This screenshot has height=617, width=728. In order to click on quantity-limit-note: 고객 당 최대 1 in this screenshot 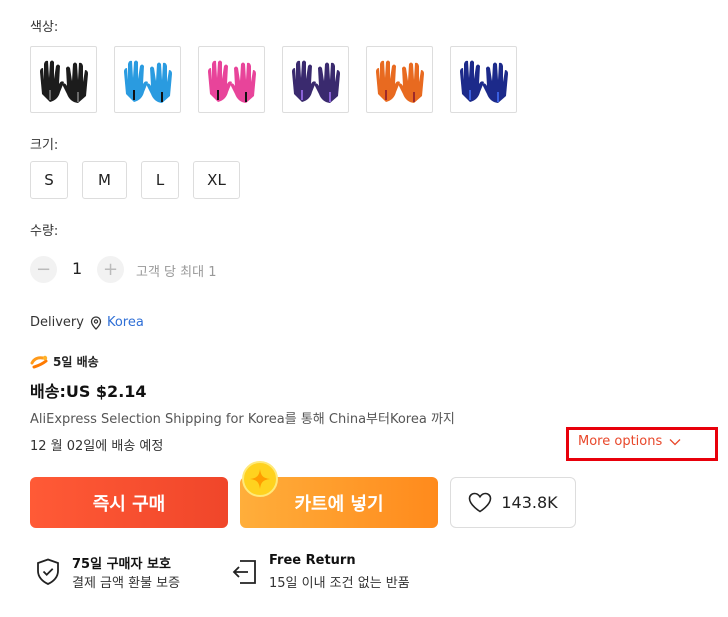, I will do `click(176, 272)`.